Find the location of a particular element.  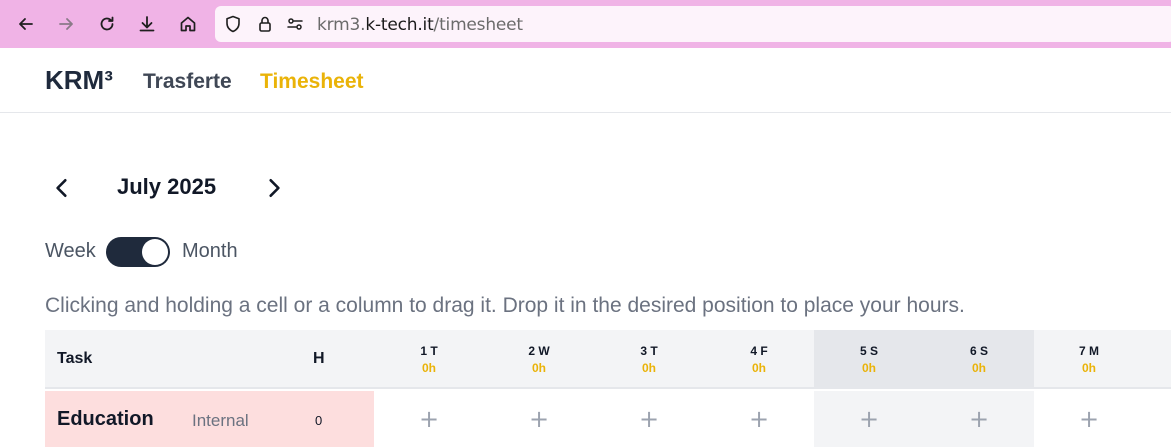

column-header-task: Task is located at coordinates (75, 358).